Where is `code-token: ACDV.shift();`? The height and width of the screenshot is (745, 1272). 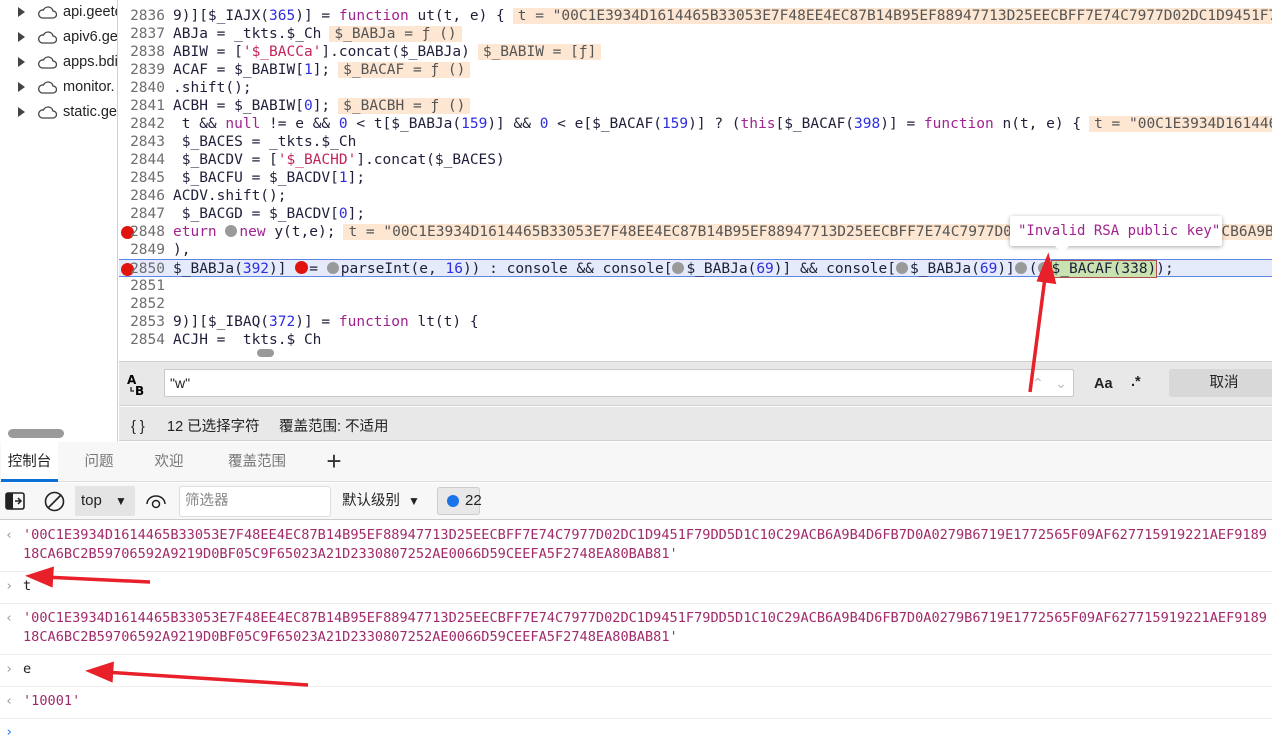 code-token: ACDV.shift(); is located at coordinates (230, 196).